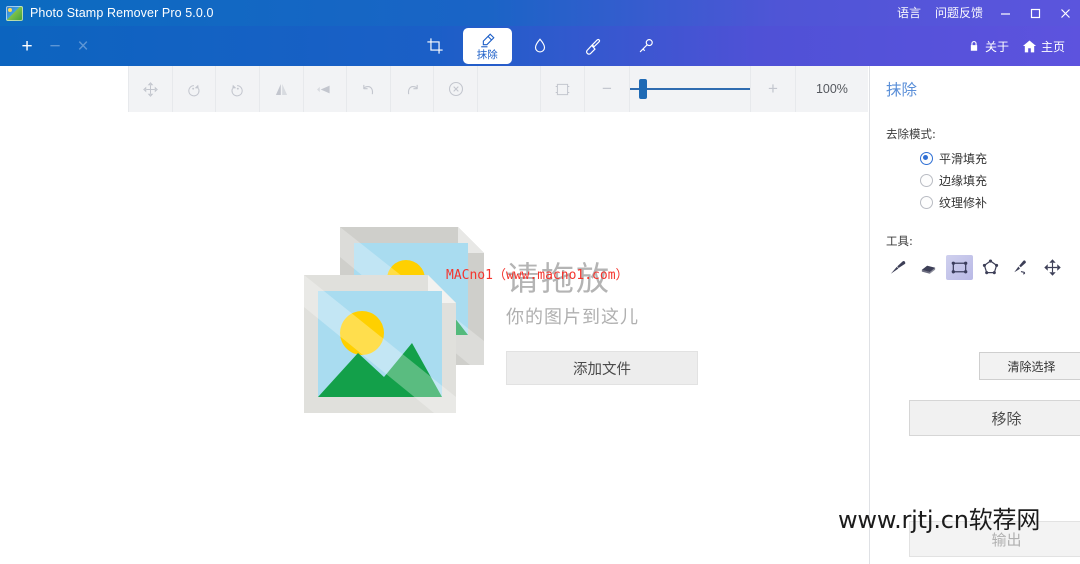  I want to click on drop-zone-text: 请拖放 你的图片到这儿 添加文件, so click(602, 301).